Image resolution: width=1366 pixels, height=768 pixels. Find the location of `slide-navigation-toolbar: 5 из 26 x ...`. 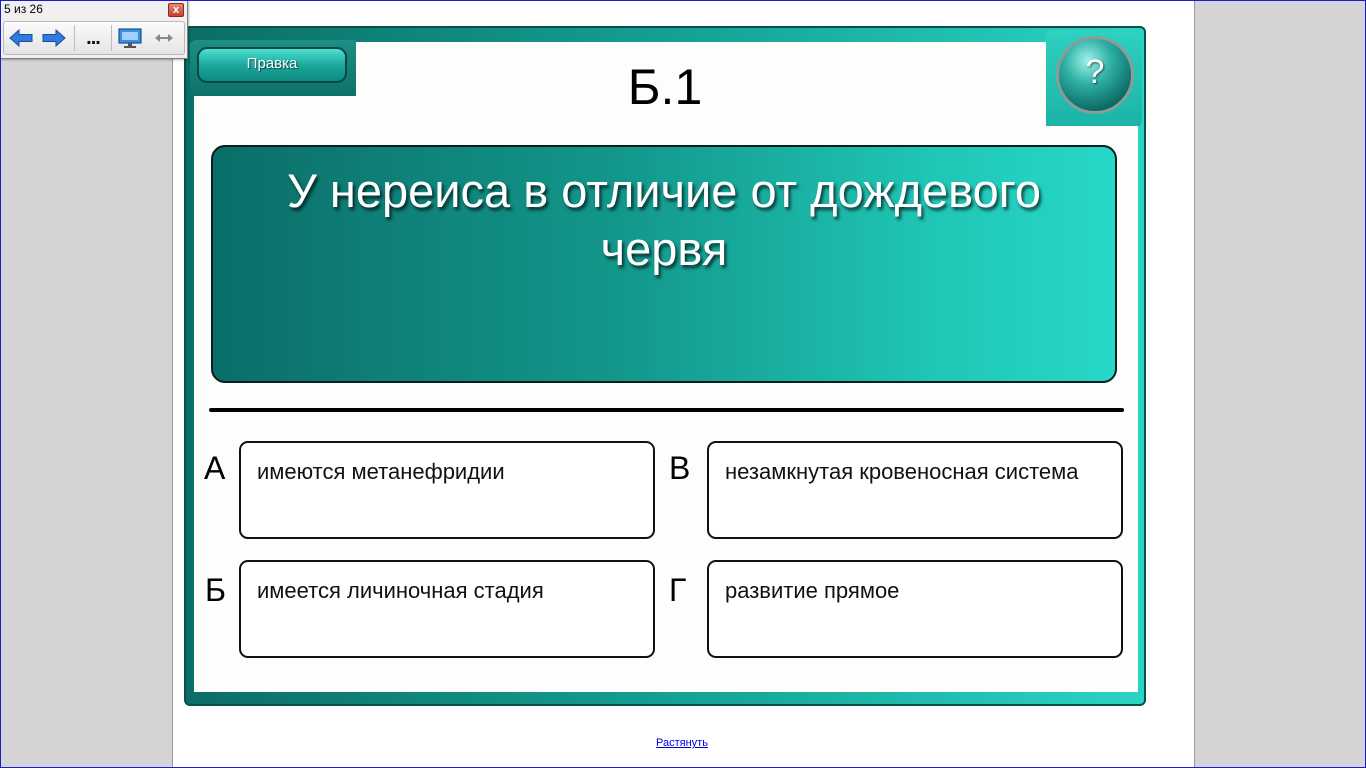

slide-navigation-toolbar: 5 из 26 x ... is located at coordinates (94, 29).